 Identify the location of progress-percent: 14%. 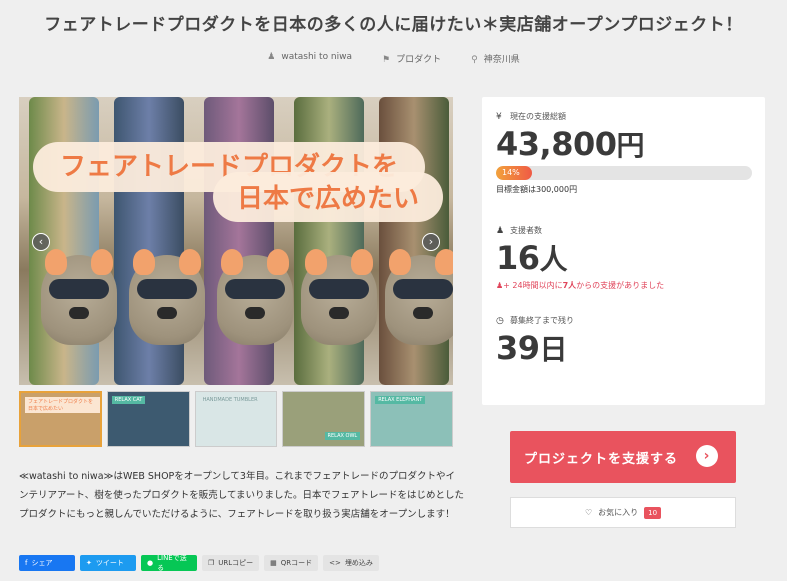
(511, 172).